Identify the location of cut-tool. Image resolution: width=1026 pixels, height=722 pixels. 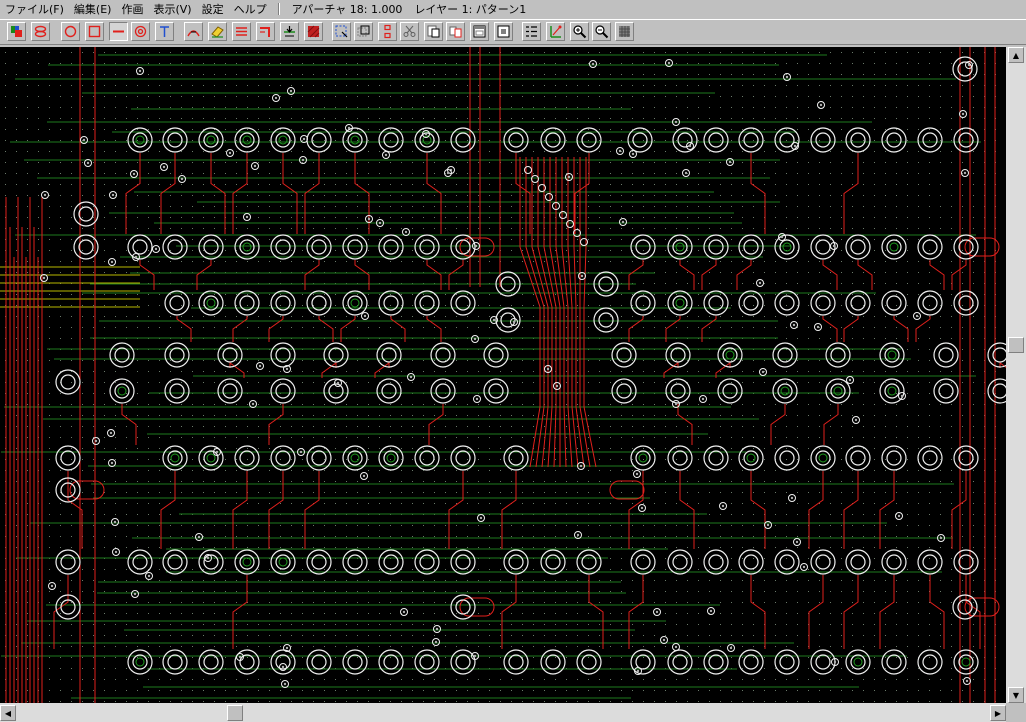
(409, 31).